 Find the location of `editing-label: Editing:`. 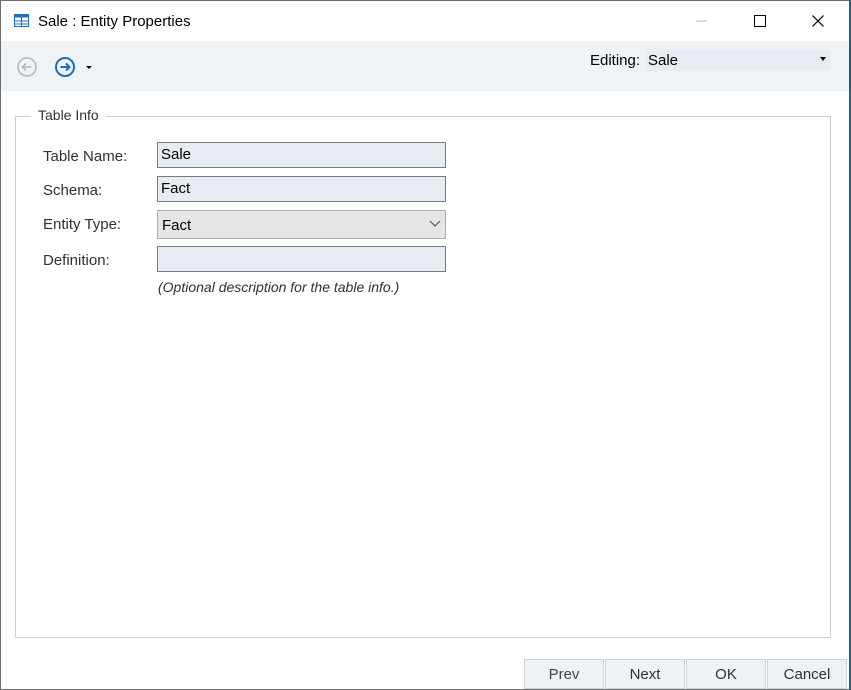

editing-label: Editing: is located at coordinates (615, 60).